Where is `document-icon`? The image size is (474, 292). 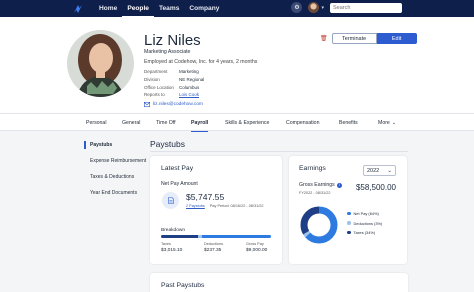 document-icon is located at coordinates (170, 200).